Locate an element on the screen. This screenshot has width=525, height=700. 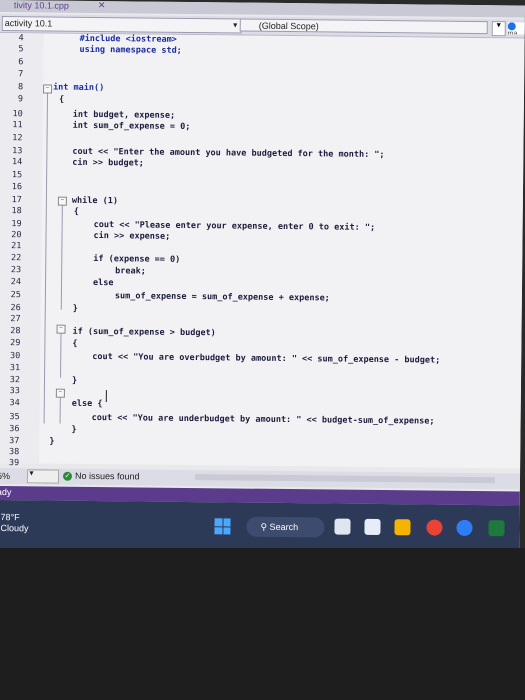
line-number: 26 is located at coordinates (15, 308).